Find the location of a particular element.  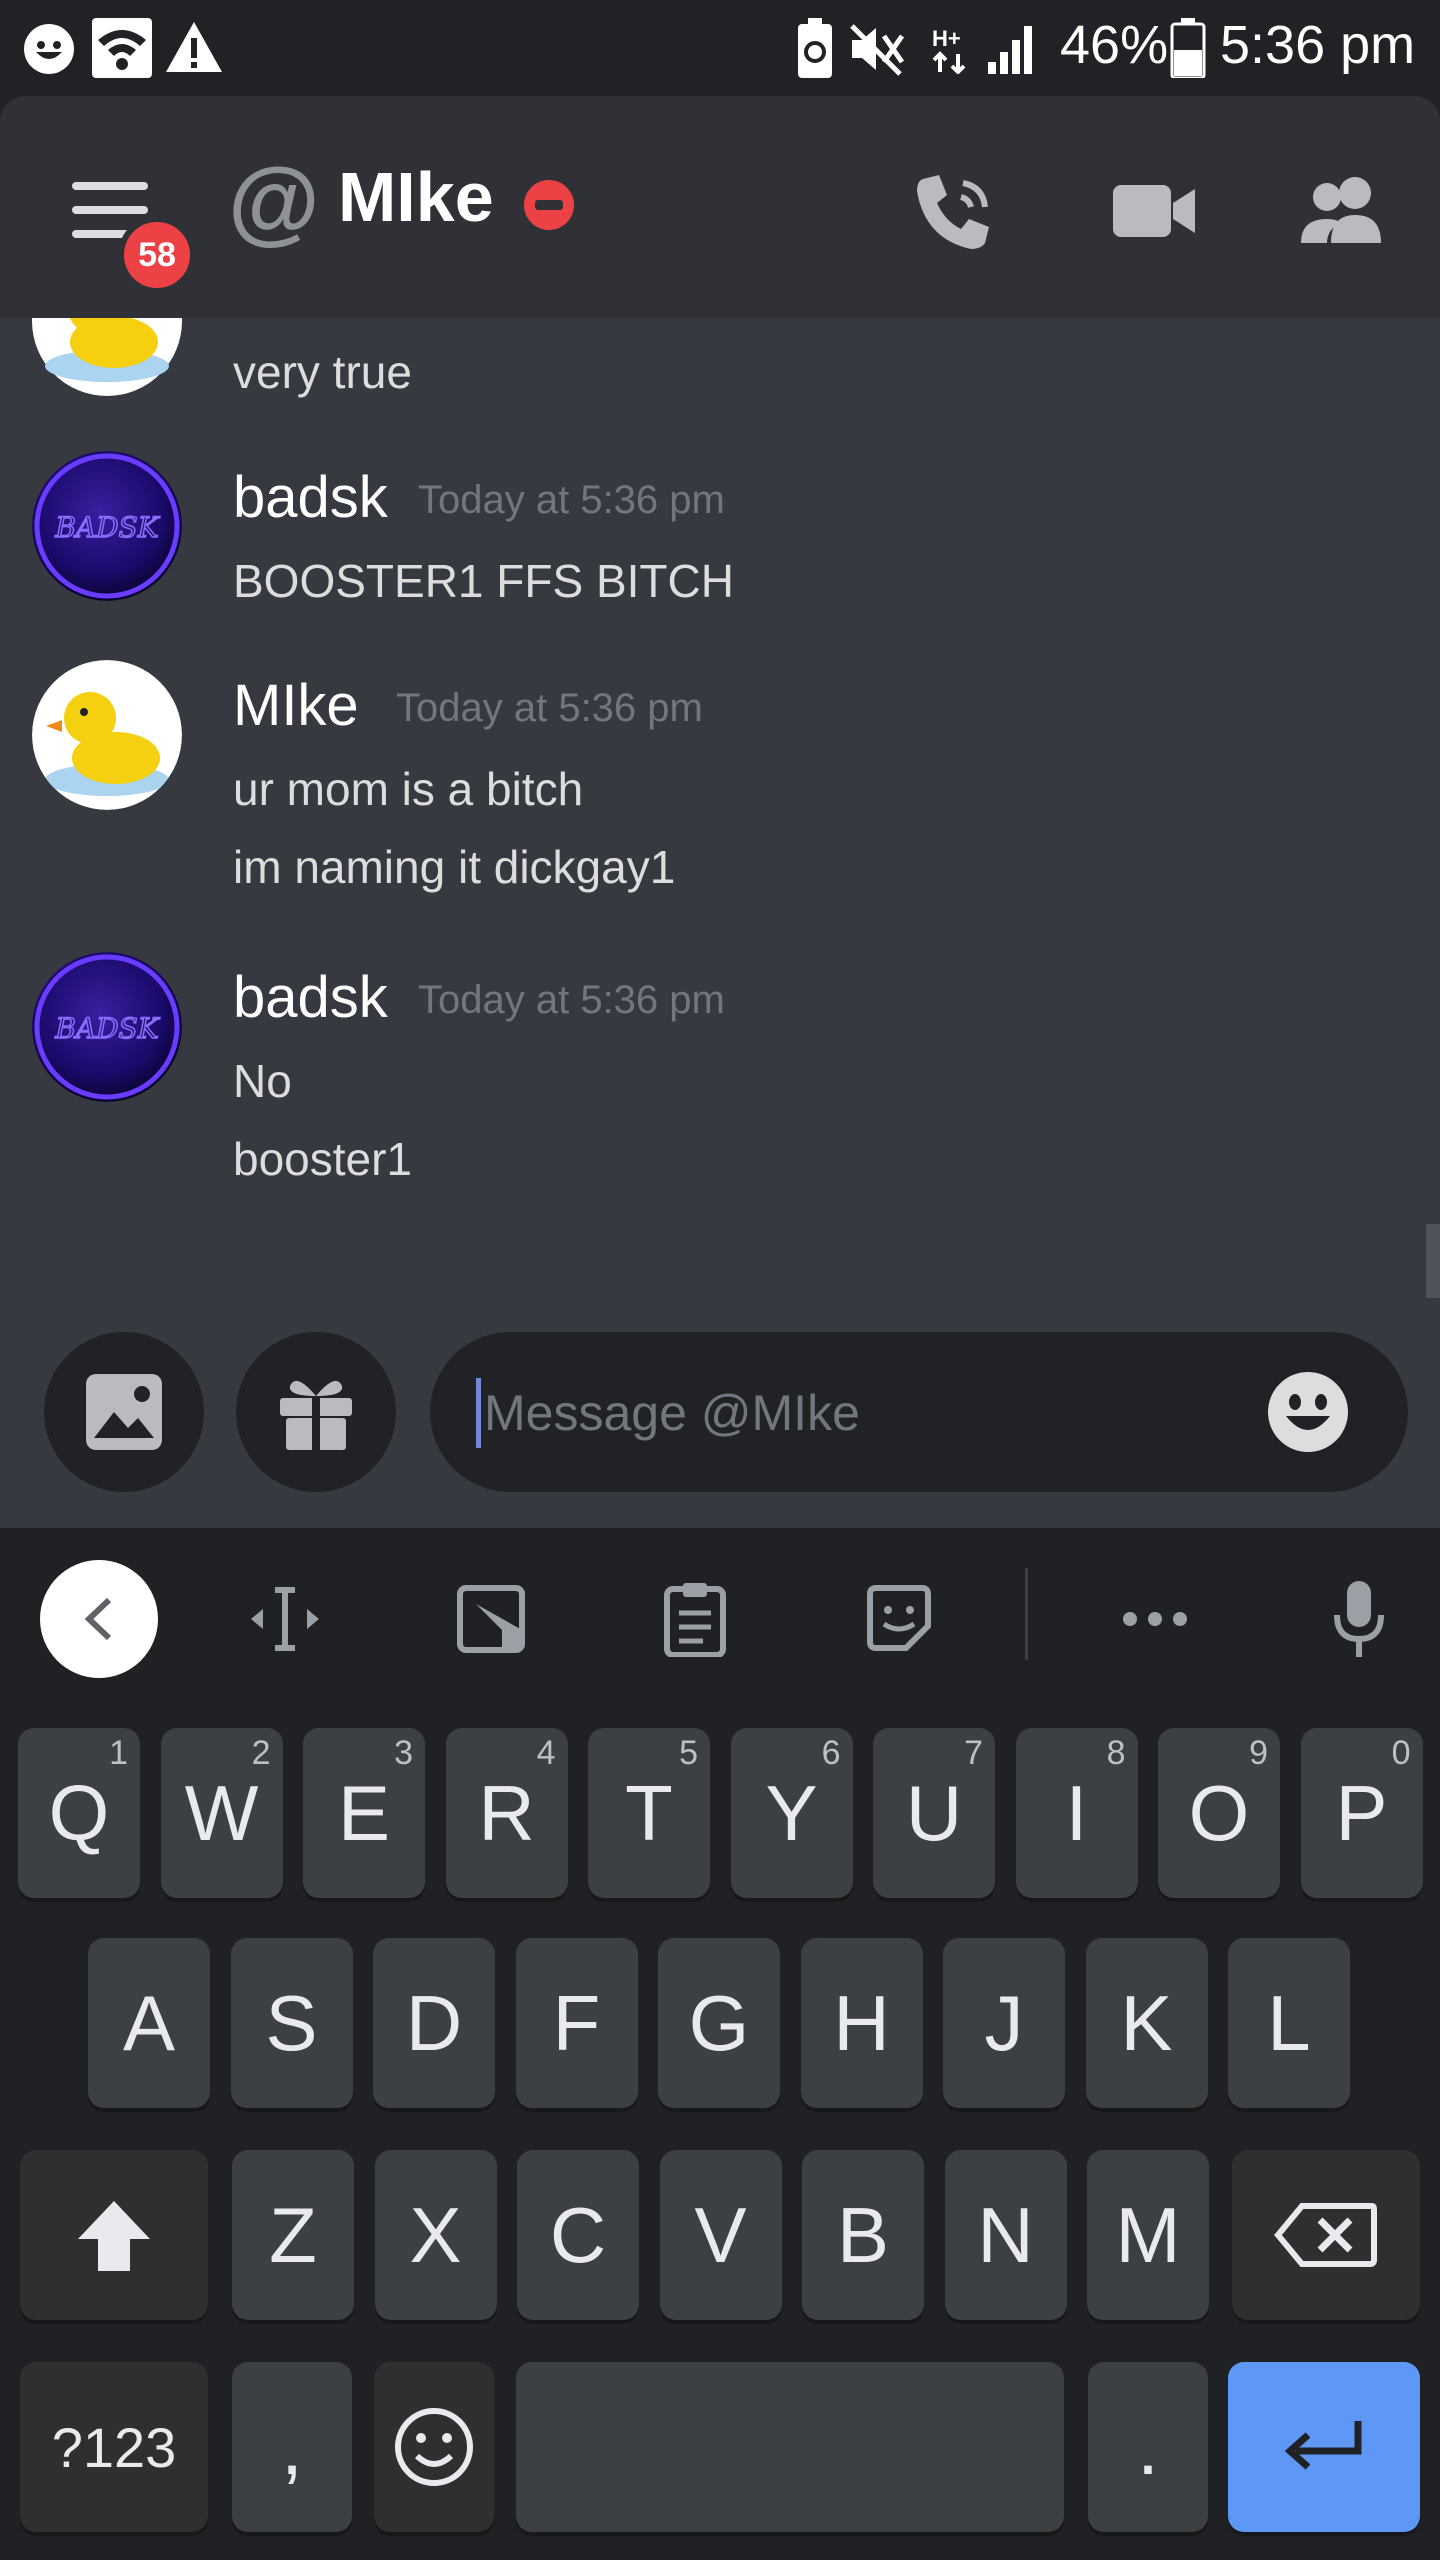

key-x: X is located at coordinates (435, 2235).